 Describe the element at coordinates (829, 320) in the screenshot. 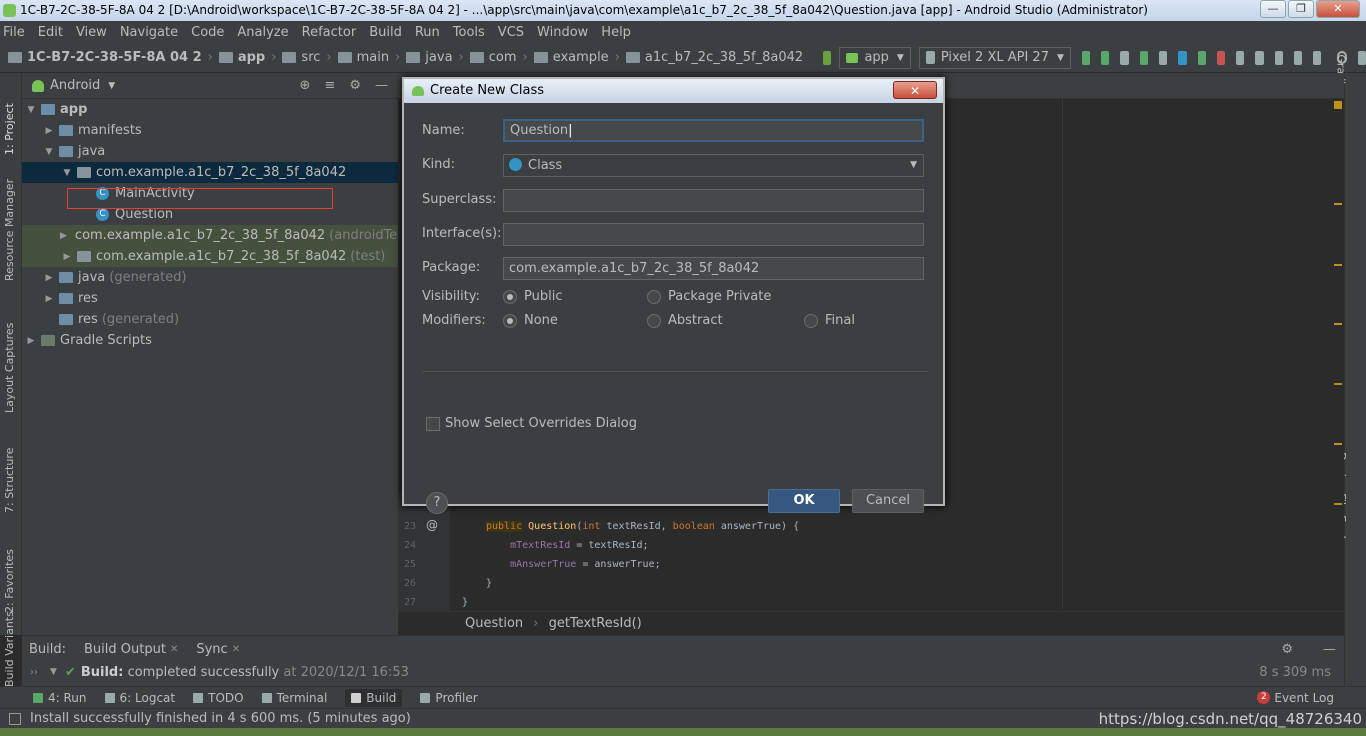

I see `modifier-final-radio: Final` at that location.